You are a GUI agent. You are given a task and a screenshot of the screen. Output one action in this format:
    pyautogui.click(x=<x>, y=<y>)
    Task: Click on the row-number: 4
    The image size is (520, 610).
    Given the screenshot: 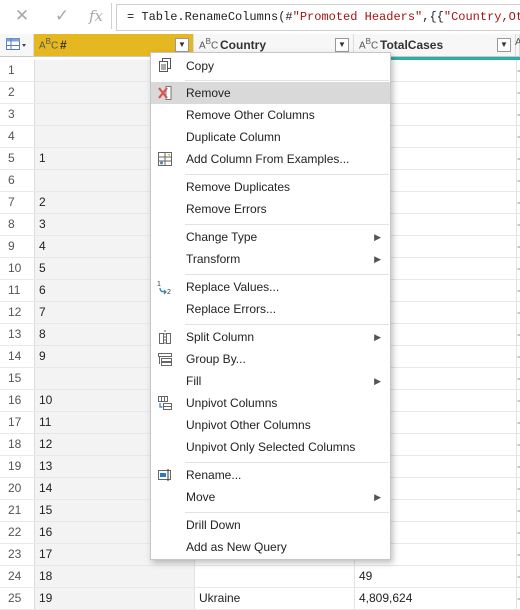 What is the action you would take?
    pyautogui.click(x=17, y=136)
    